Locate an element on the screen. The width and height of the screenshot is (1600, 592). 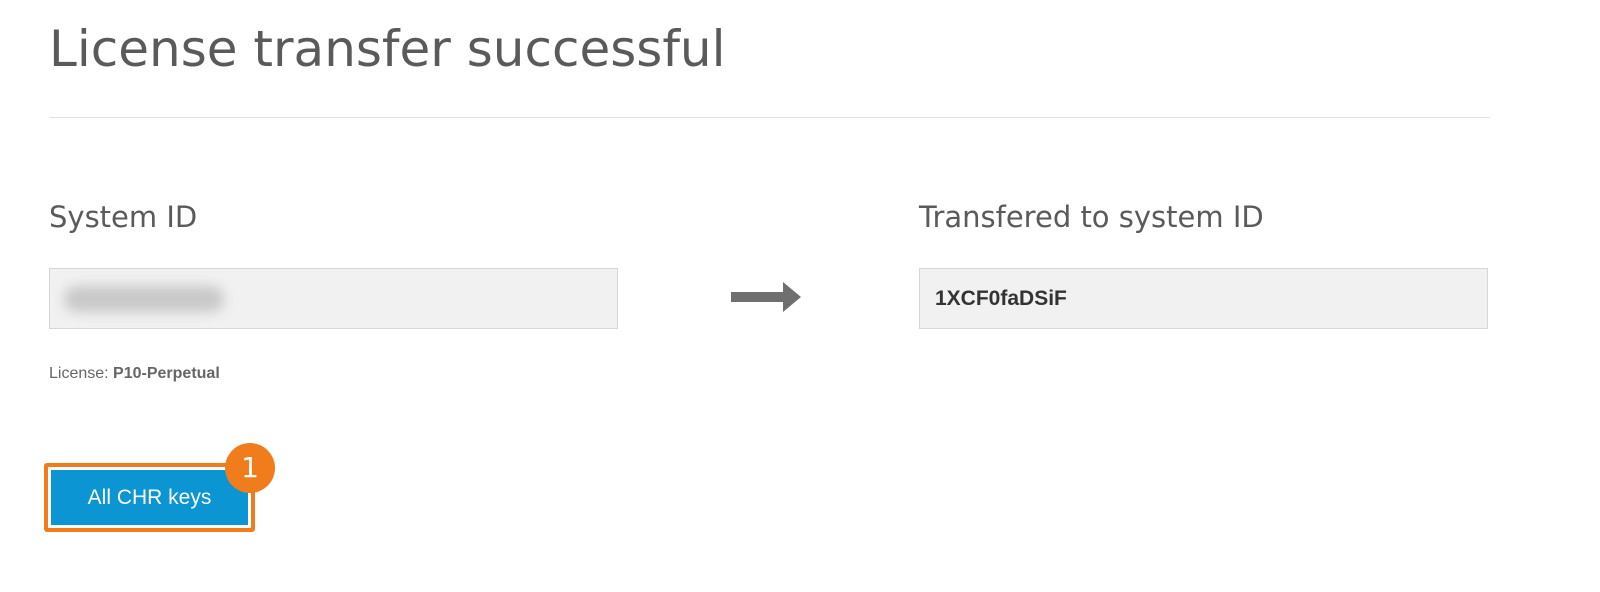
license-info: License: P10-Perpetual is located at coordinates (134, 374).